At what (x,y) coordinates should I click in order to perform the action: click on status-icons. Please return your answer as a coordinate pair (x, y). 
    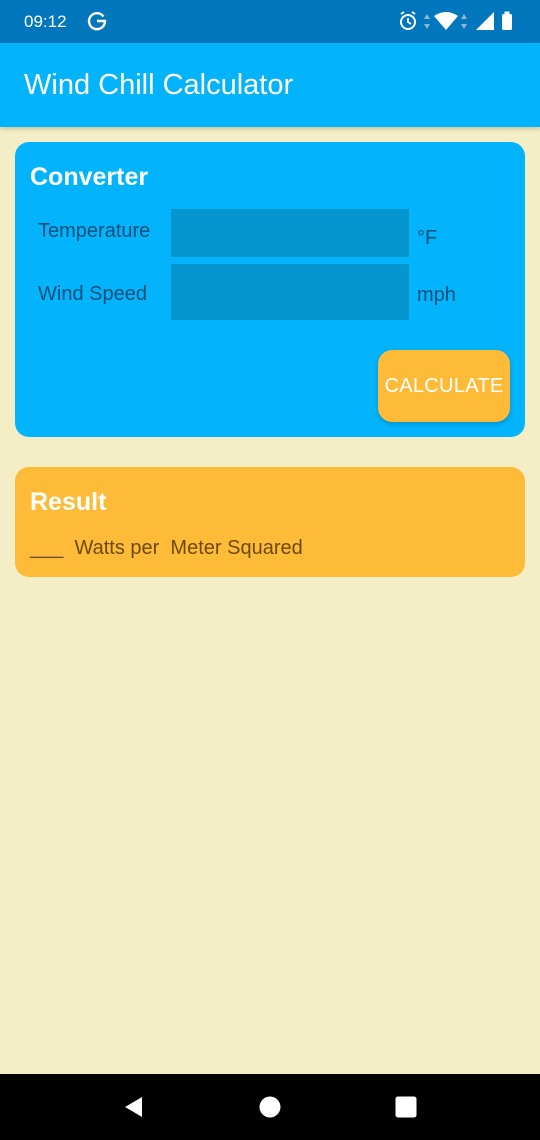
    Looking at the image, I should click on (456, 20).